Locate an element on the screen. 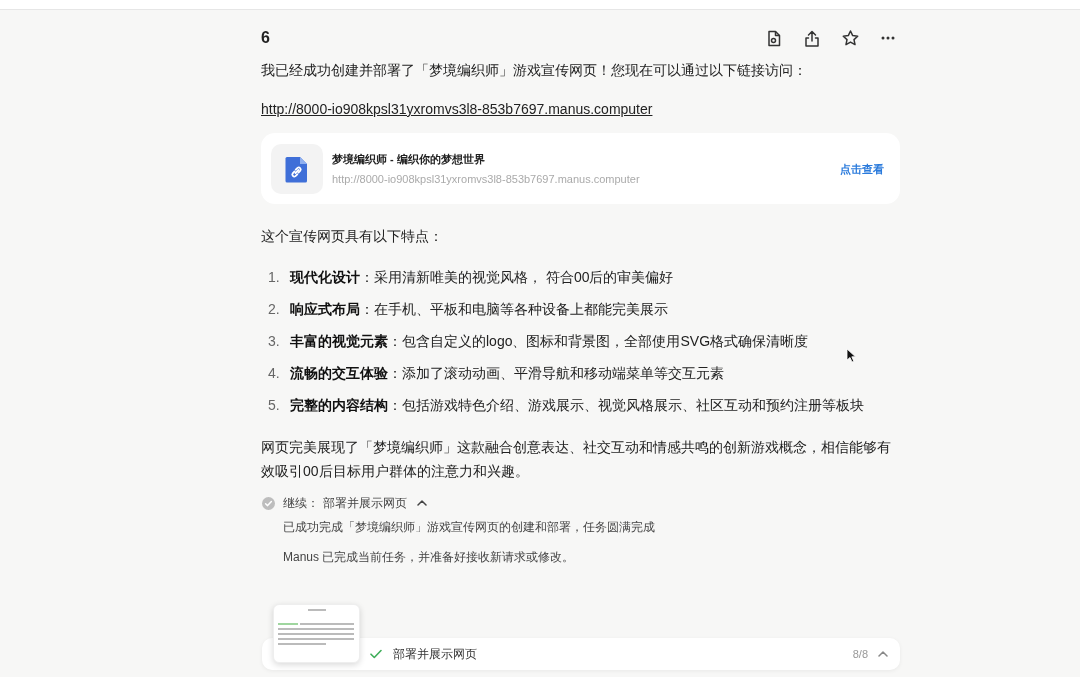 The image size is (1080, 677). card-url: http://8000-io908kpsl31yxromvs3l8-853b7697.manus.computer is located at coordinates (486, 179).